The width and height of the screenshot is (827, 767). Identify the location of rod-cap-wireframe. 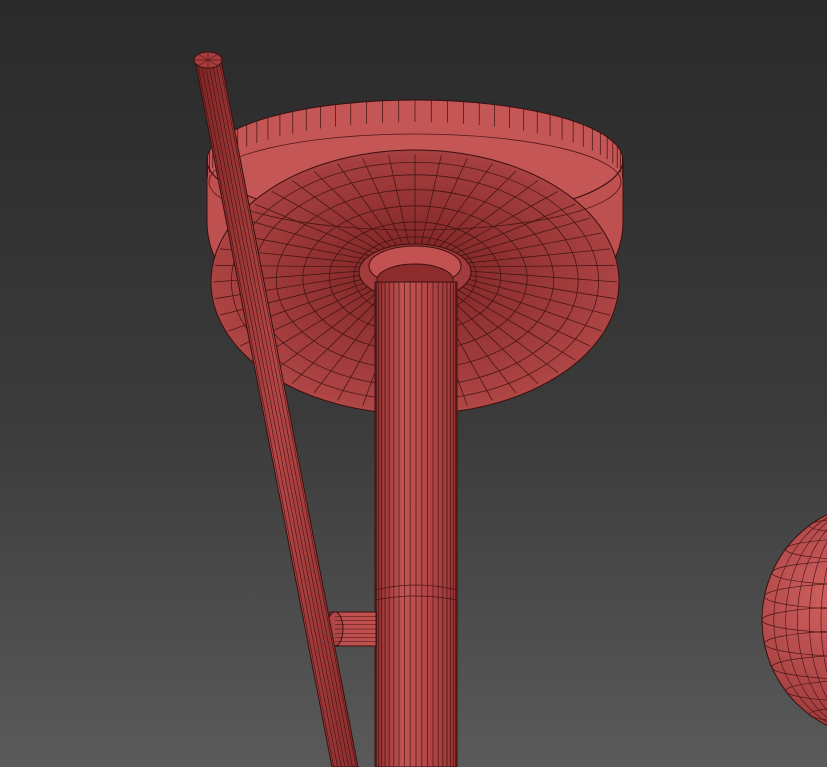
(208, 60).